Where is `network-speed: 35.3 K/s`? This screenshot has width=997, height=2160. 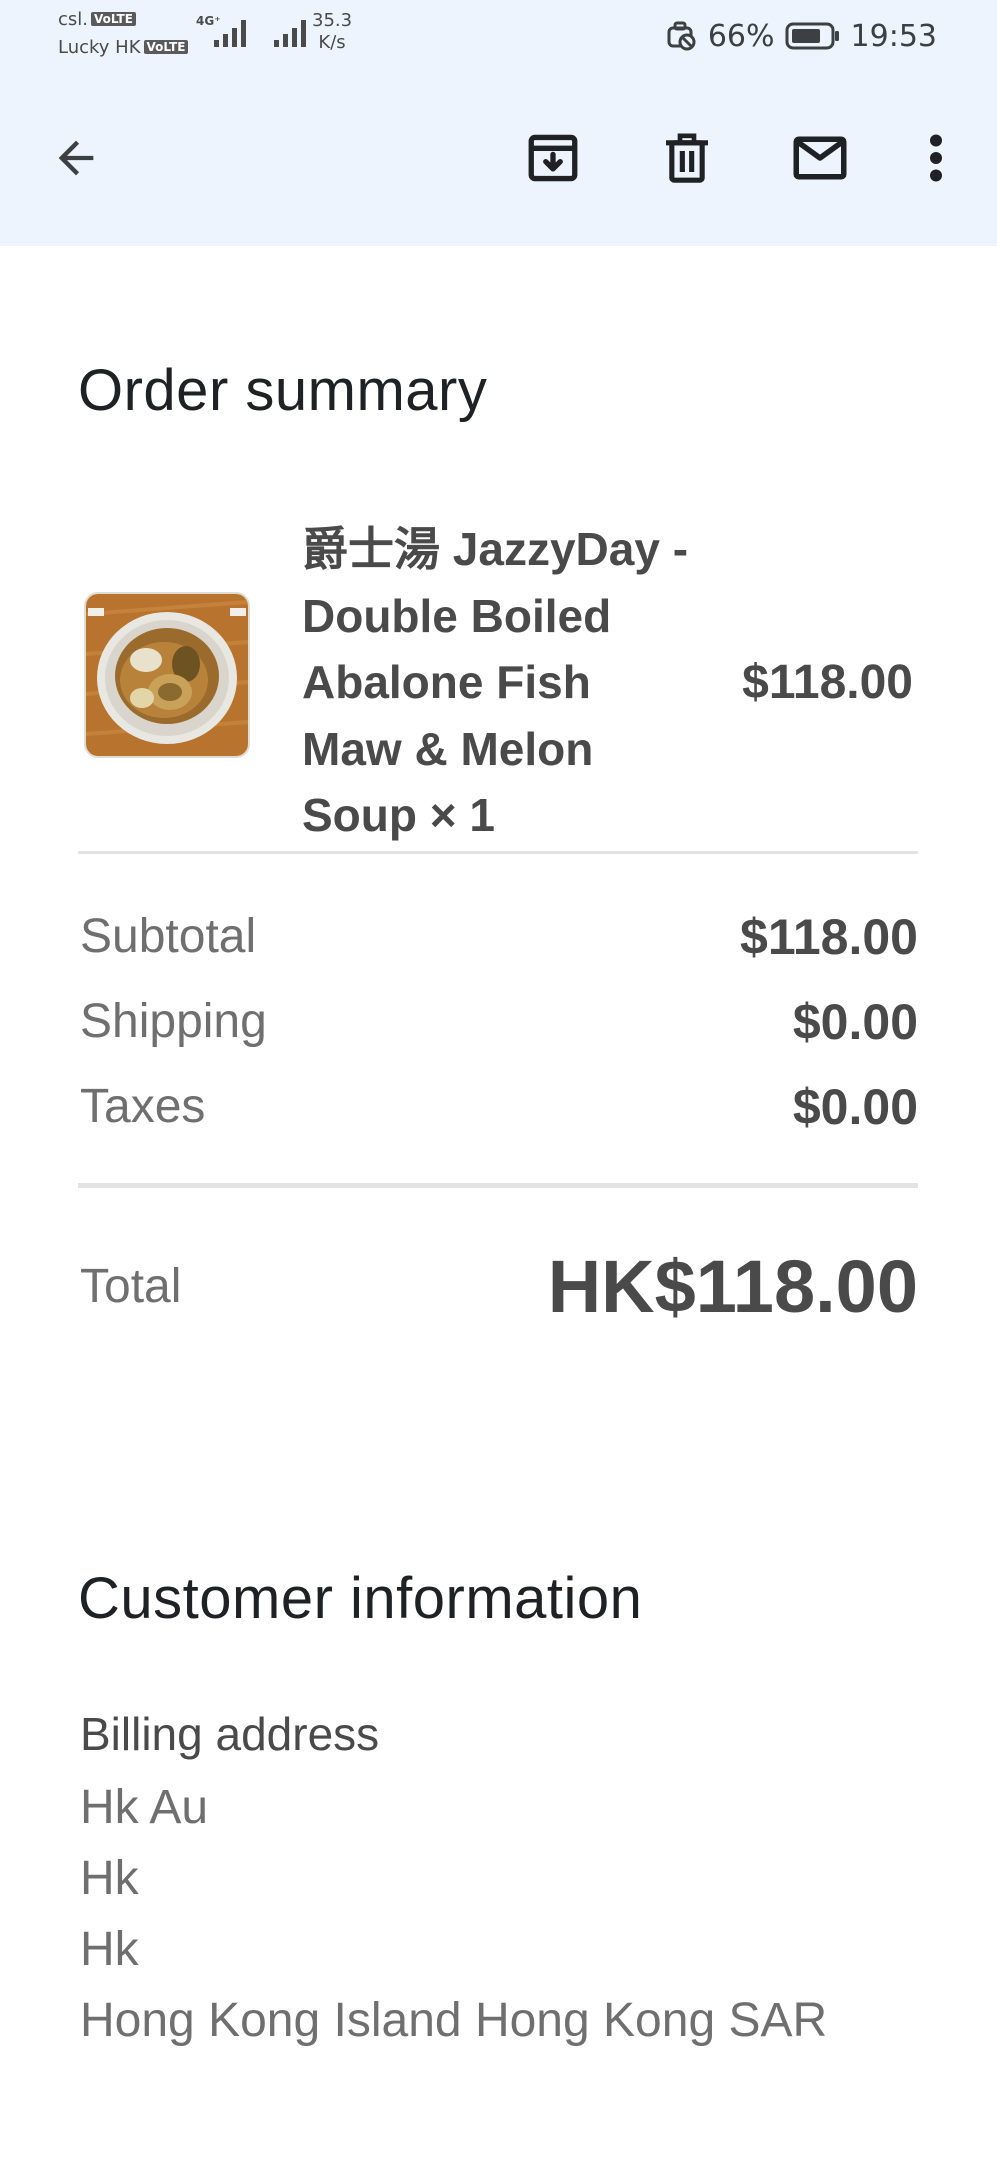
network-speed: 35.3 K/s is located at coordinates (332, 32).